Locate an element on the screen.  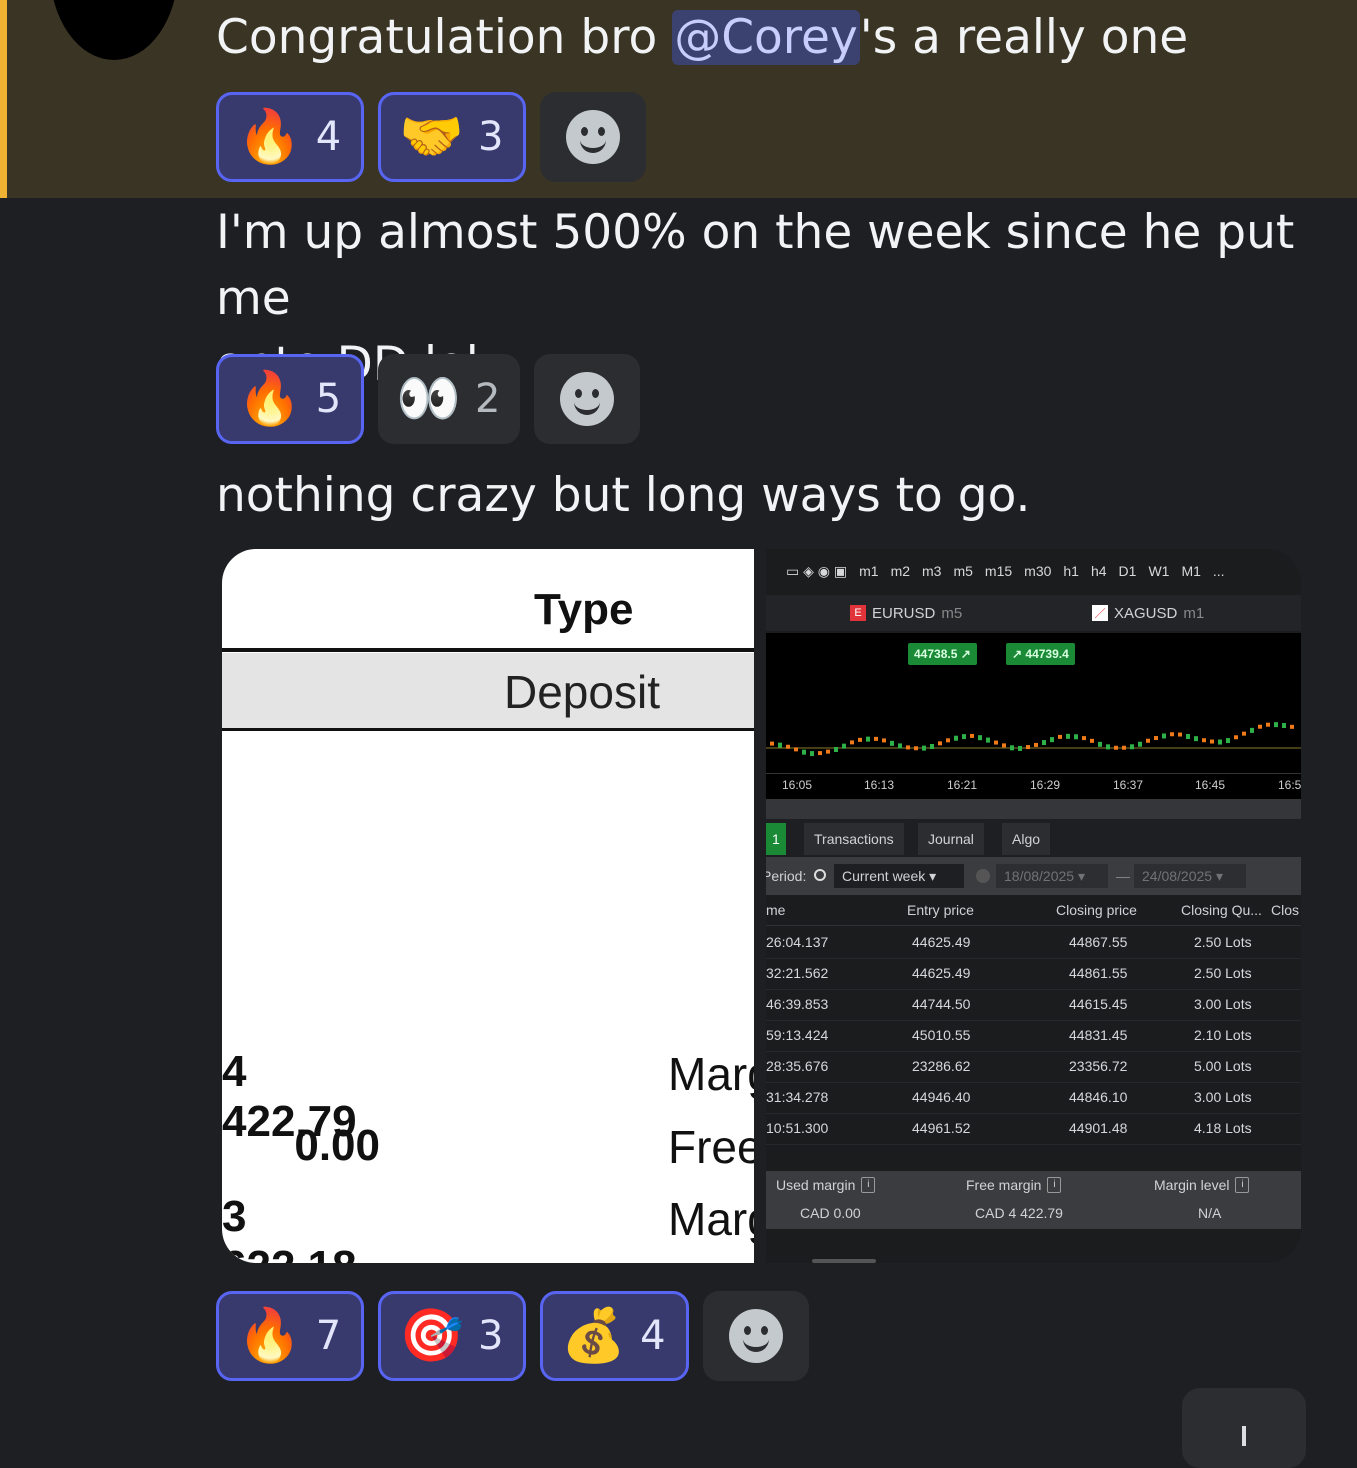
table-row: 10:51.300 44961.52 44901.48 4.18 Lots is located at coordinates (1033, 1129).